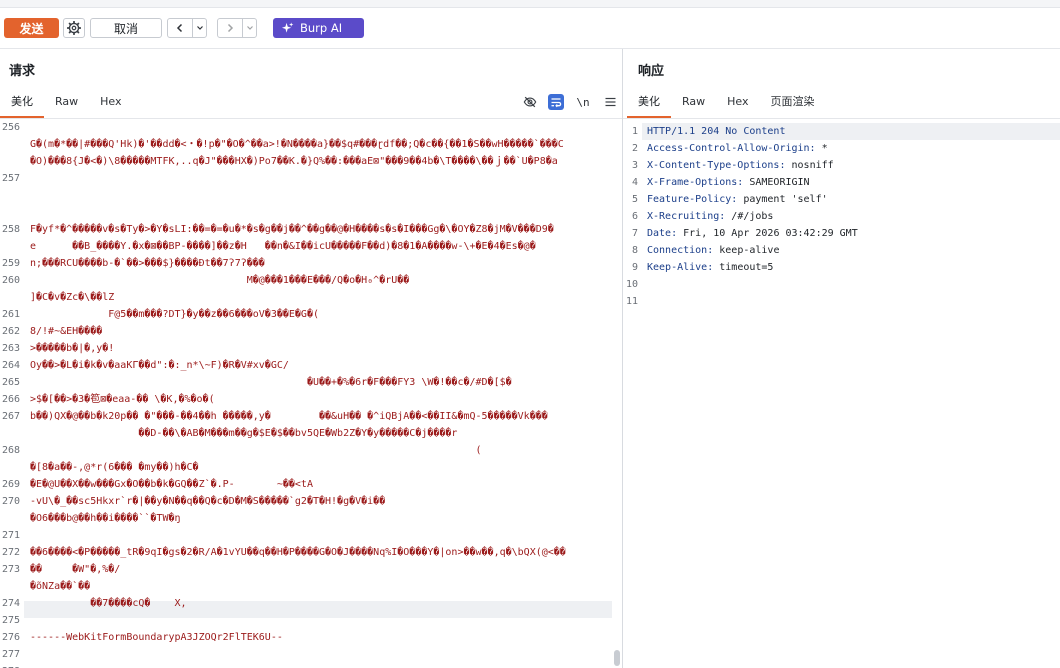  I want to click on line-number: 262, so click(10, 331).